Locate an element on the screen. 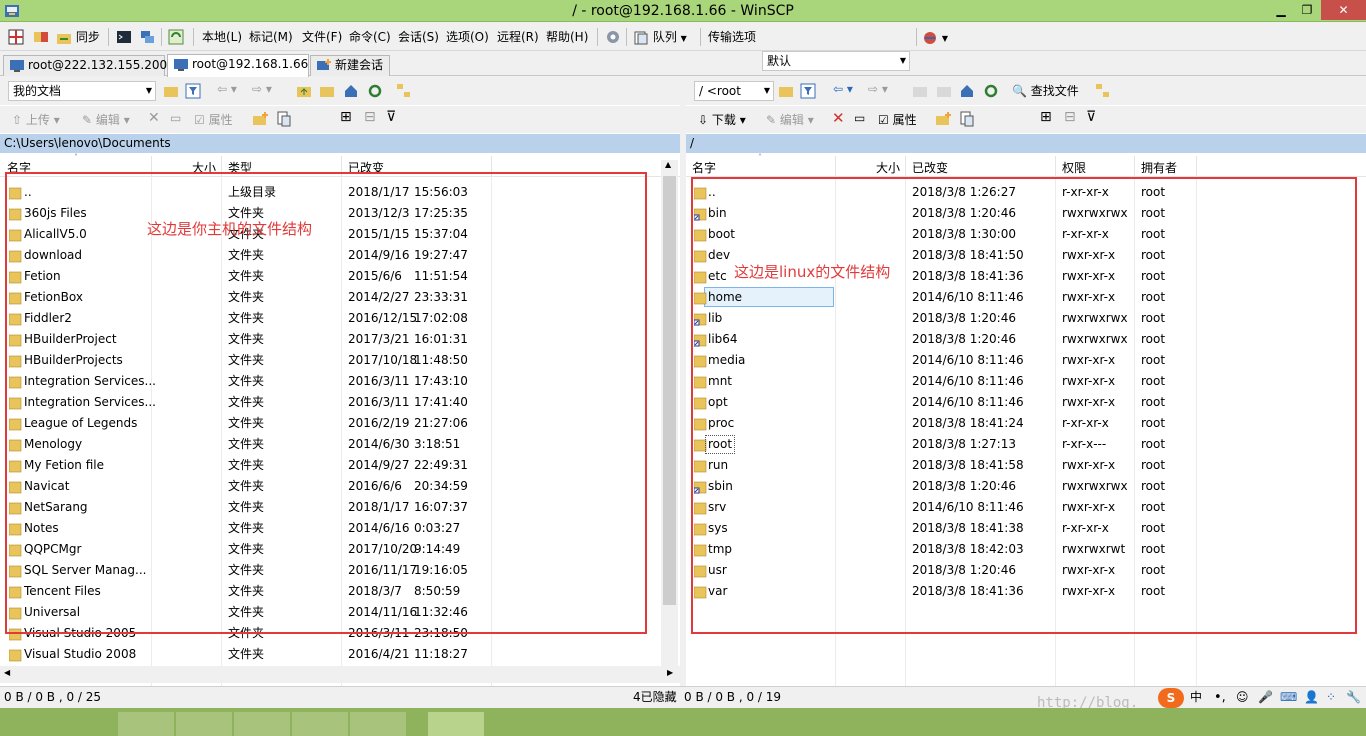 The image size is (1366, 736). minimize-button: ▁ is located at coordinates (1281, 10).